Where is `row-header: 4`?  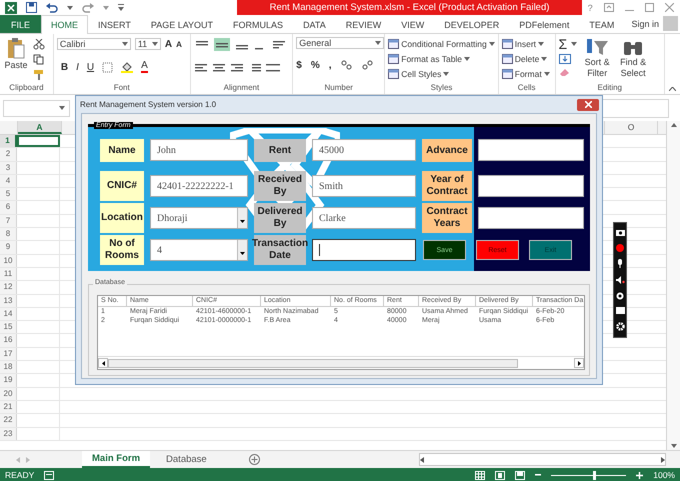 row-header: 4 is located at coordinates (8, 181).